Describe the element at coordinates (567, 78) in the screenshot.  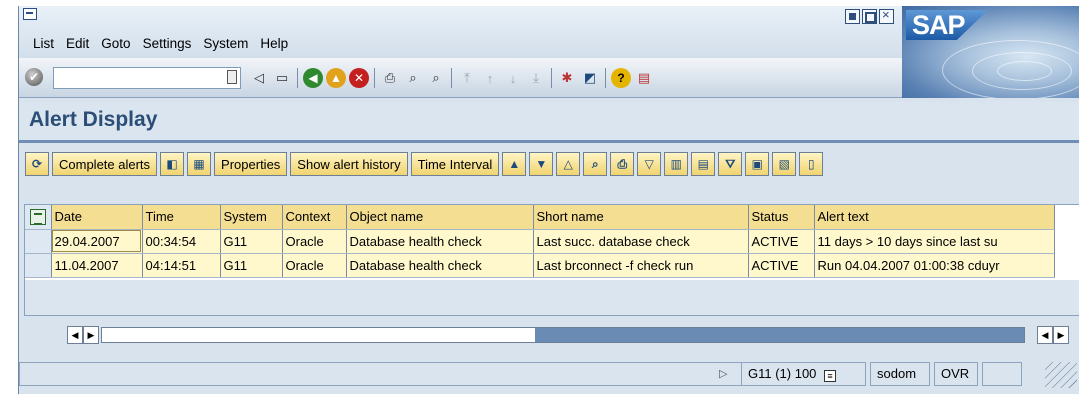
I see `create-session-icon: ✱` at that location.